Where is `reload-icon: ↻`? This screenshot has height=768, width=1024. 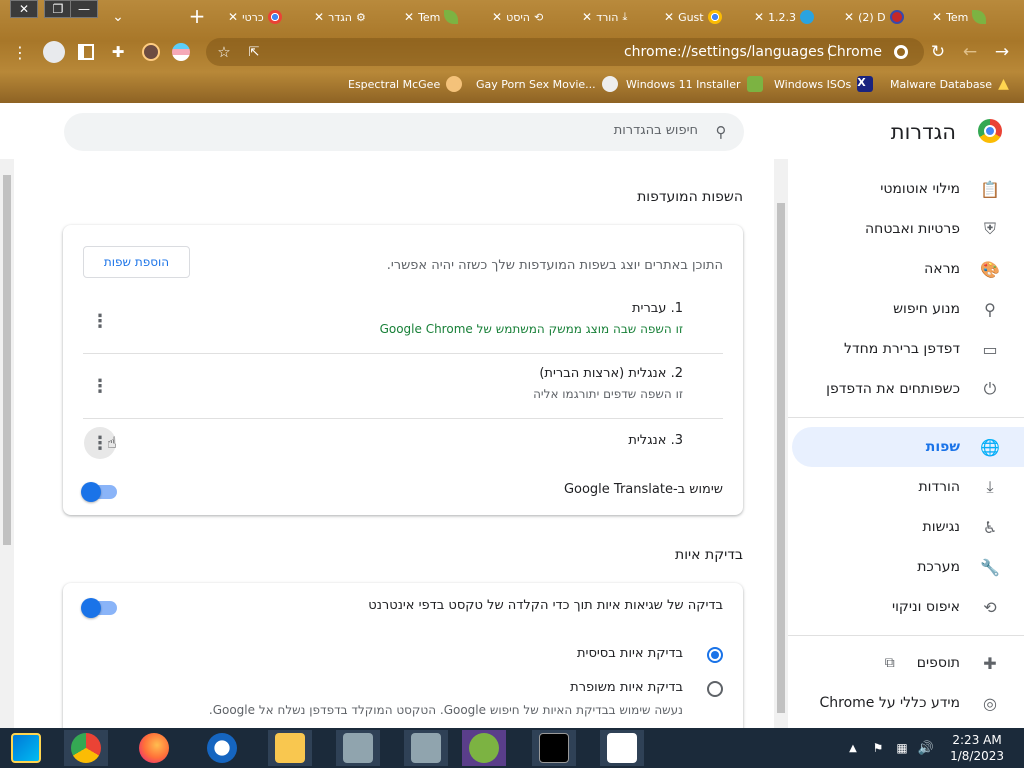
reload-icon: ↻ is located at coordinates (938, 52).